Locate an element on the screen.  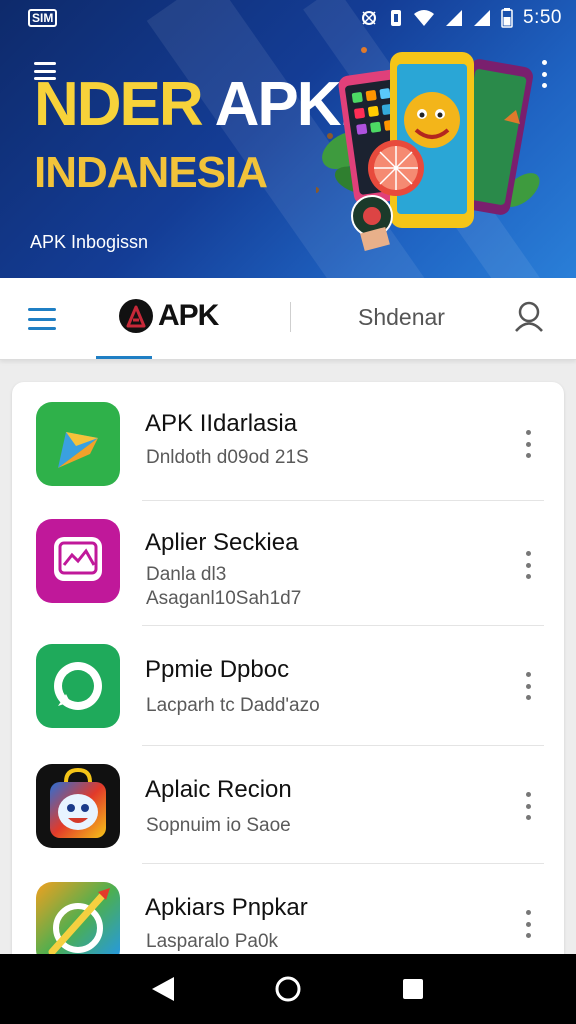
recents-button is located at coordinates (413, 989).